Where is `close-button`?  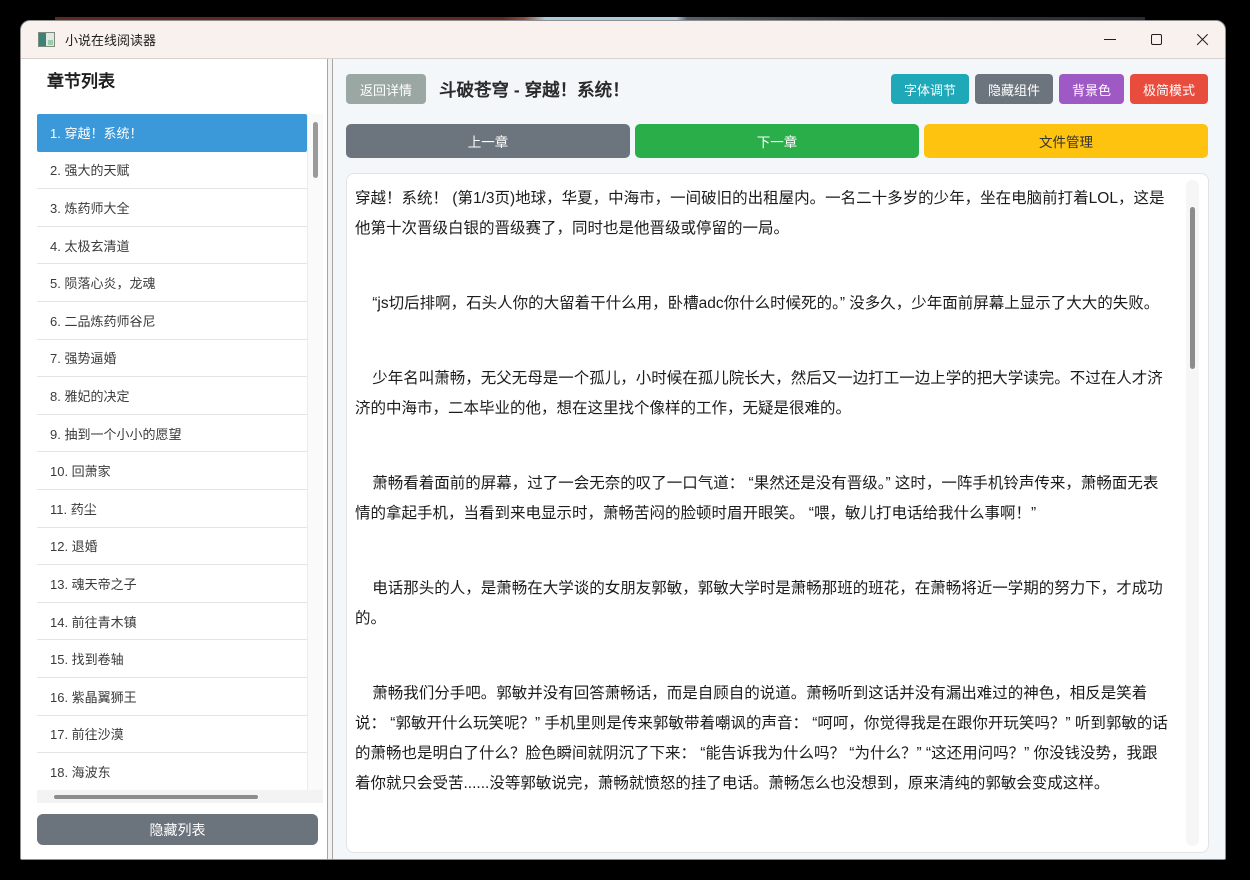
close-button is located at coordinates (1202, 39).